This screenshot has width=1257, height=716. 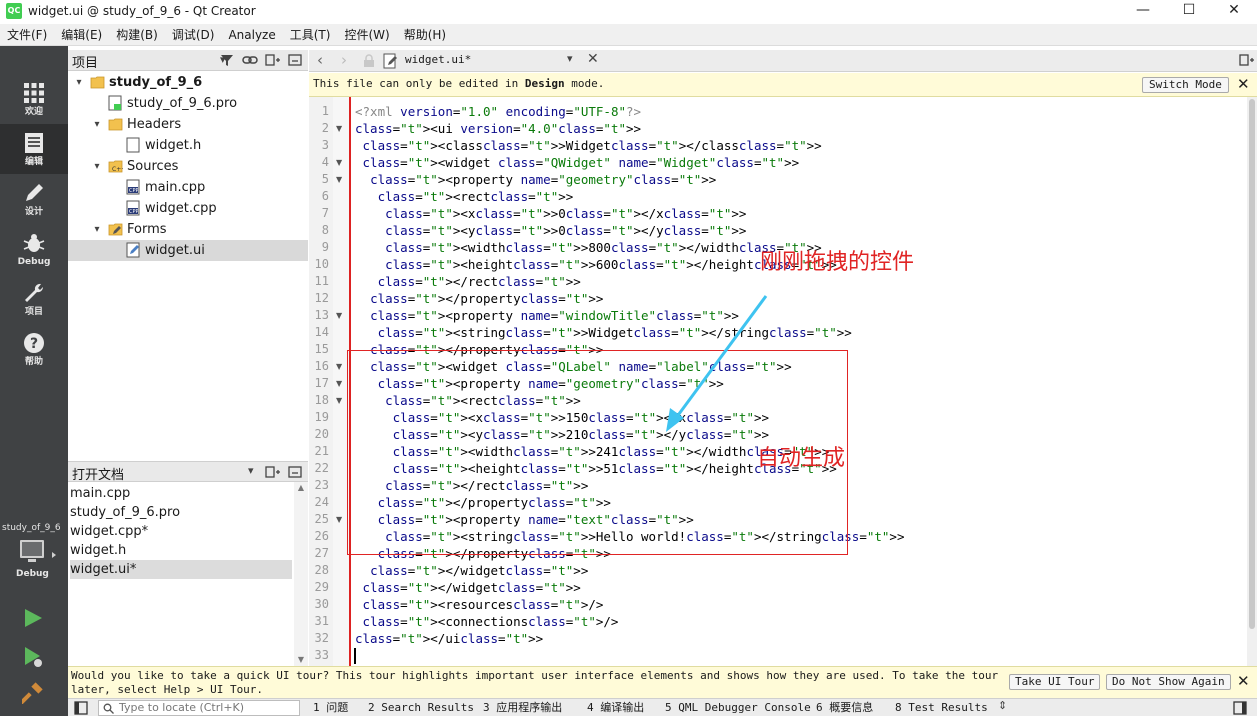 I want to click on menu-analyze: Analyze, so click(x=251, y=35).